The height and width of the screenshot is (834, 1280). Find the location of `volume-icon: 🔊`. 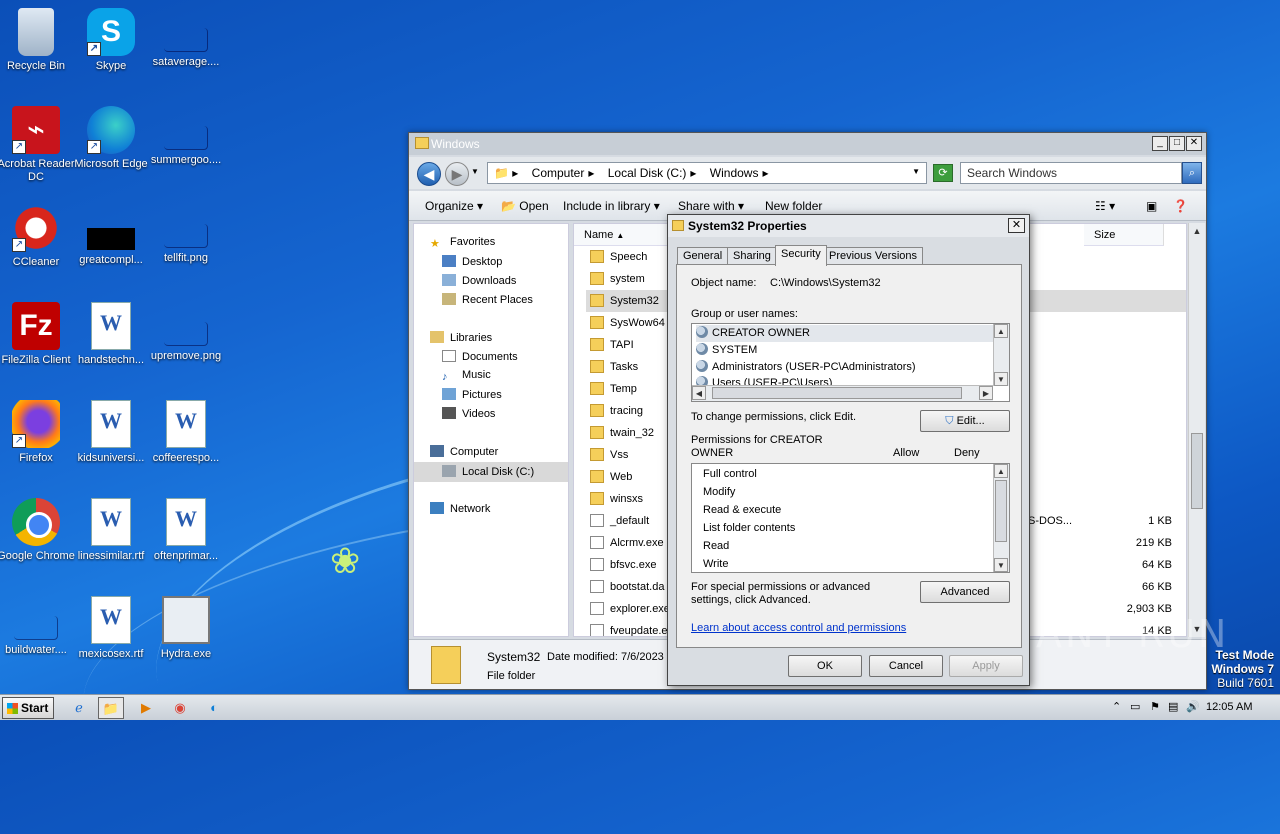

volume-icon: 🔊 is located at coordinates (1193, 706).